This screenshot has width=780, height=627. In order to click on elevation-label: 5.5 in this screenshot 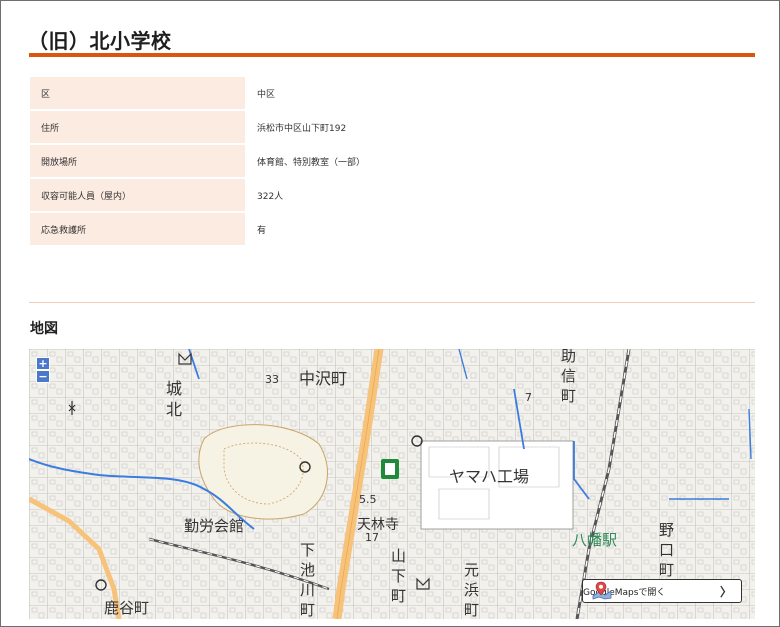, I will do `click(368, 499)`.